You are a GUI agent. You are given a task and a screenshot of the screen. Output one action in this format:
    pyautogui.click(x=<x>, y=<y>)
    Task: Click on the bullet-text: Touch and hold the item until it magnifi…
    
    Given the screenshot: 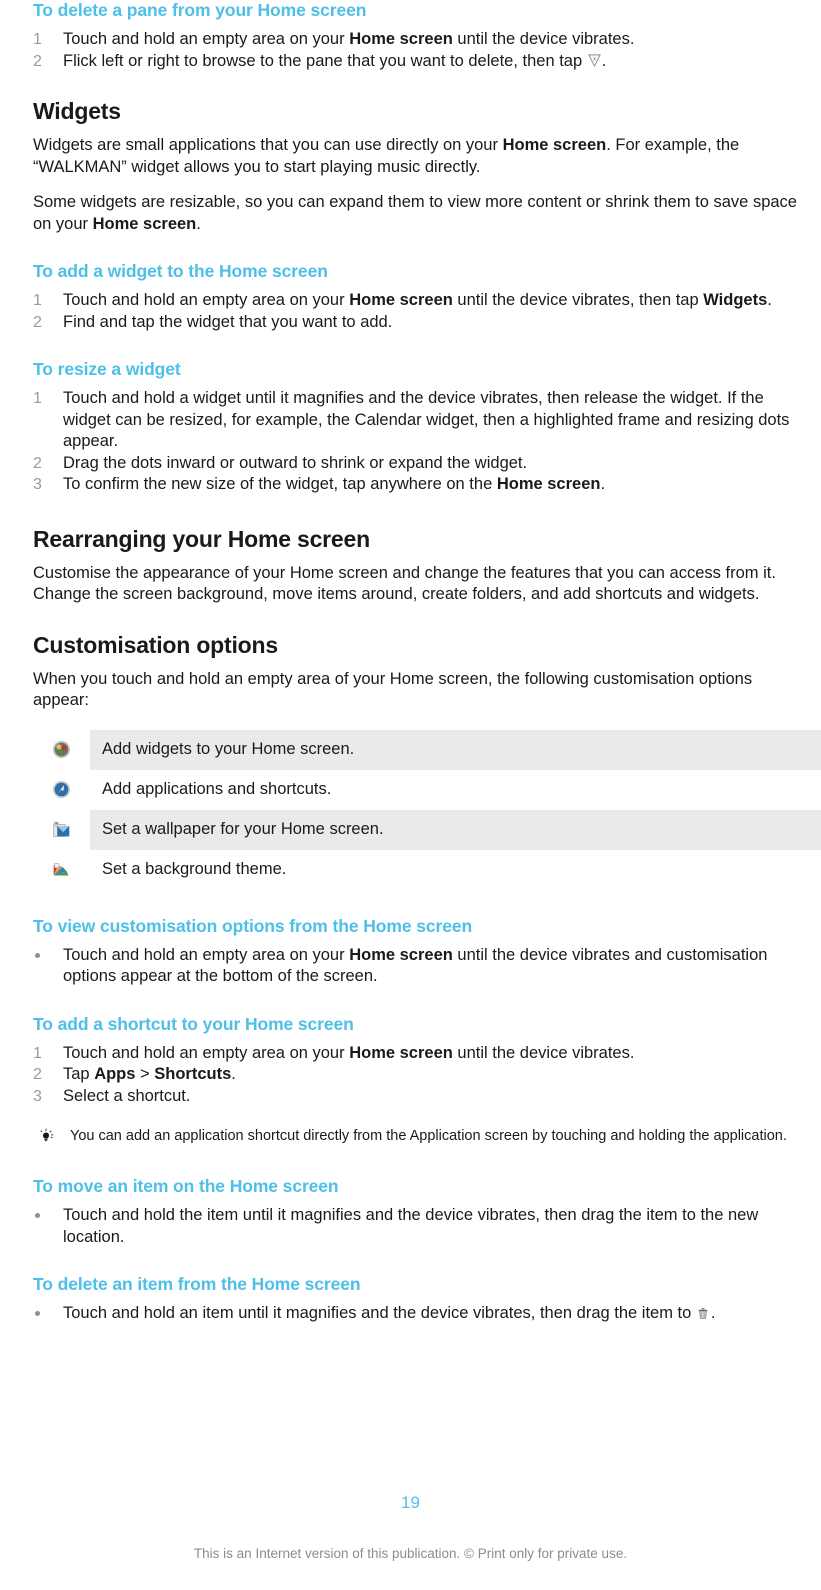 What is the action you would take?
    pyautogui.click(x=411, y=1226)
    